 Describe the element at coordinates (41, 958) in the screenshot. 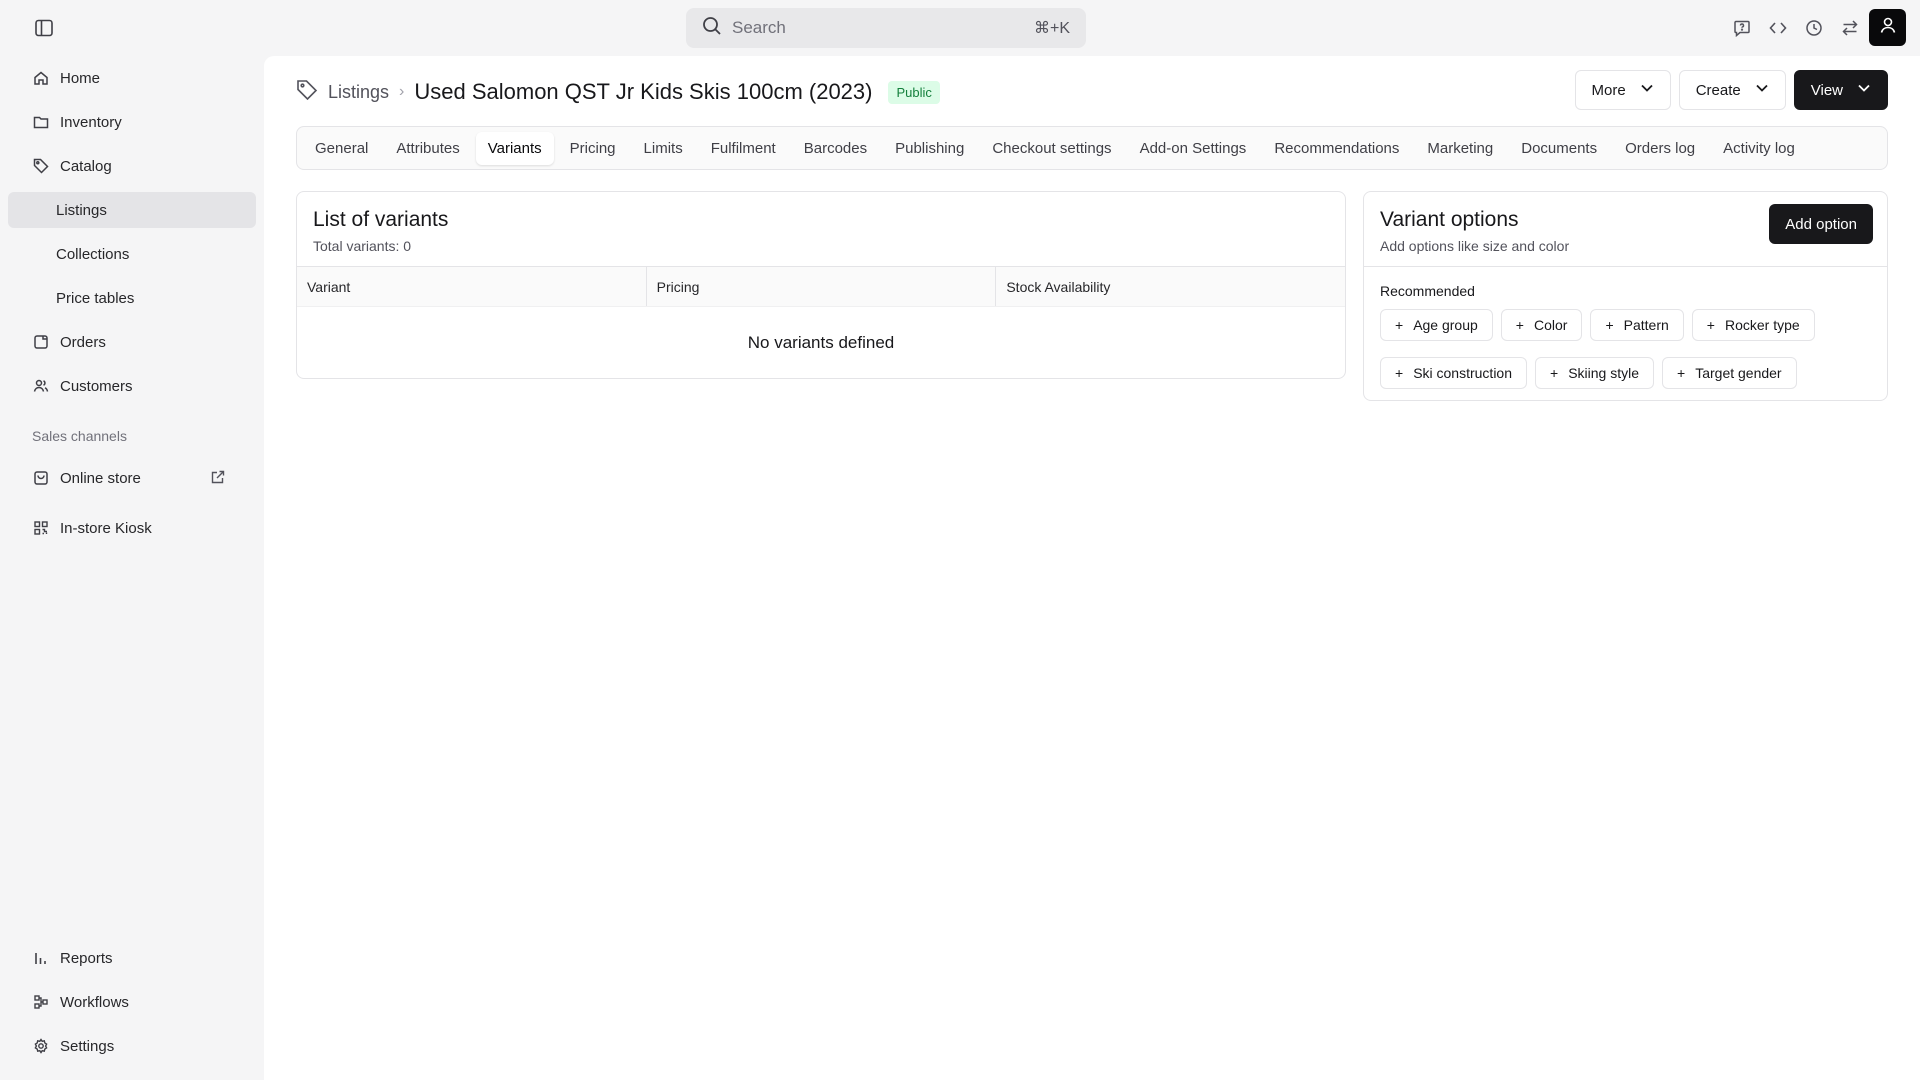

I see `chart-icon` at that location.